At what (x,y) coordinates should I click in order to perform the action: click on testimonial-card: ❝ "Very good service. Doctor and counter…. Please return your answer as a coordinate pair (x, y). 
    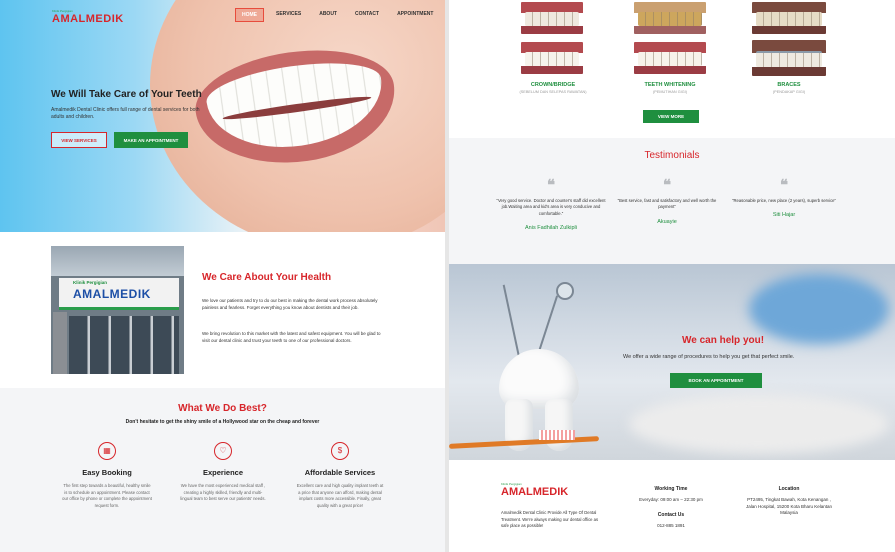
    Looking at the image, I should click on (551, 204).